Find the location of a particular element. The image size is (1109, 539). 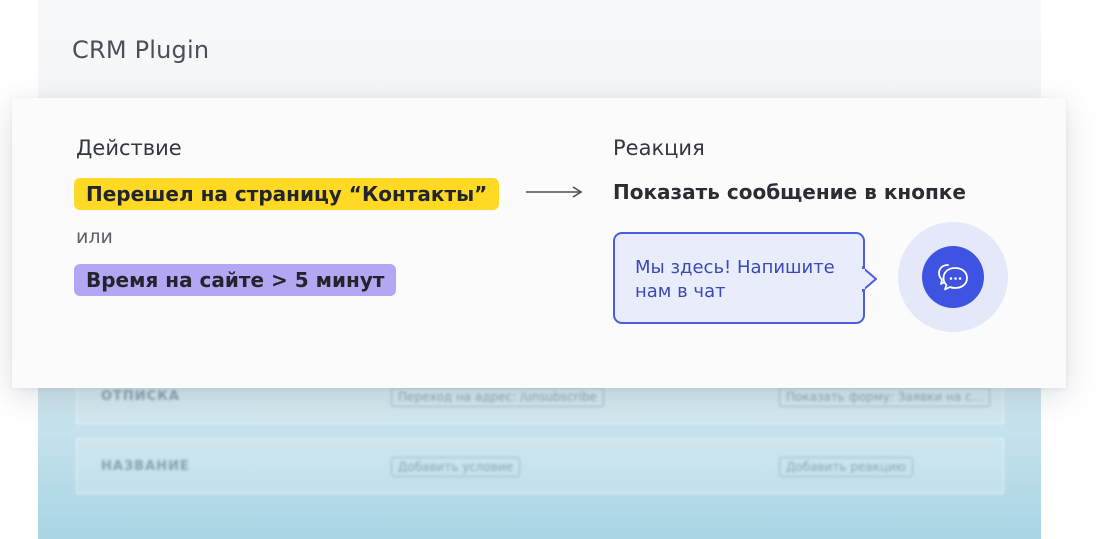

arrow-right-icon is located at coordinates (554, 192).